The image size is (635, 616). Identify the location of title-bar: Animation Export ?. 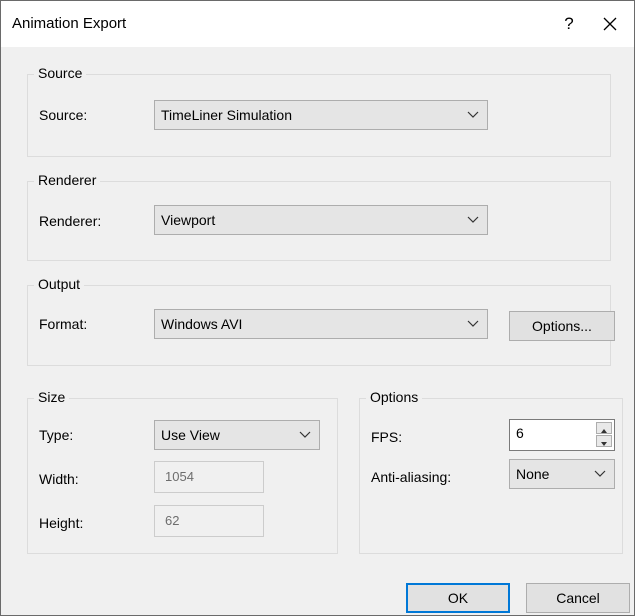
(317, 24).